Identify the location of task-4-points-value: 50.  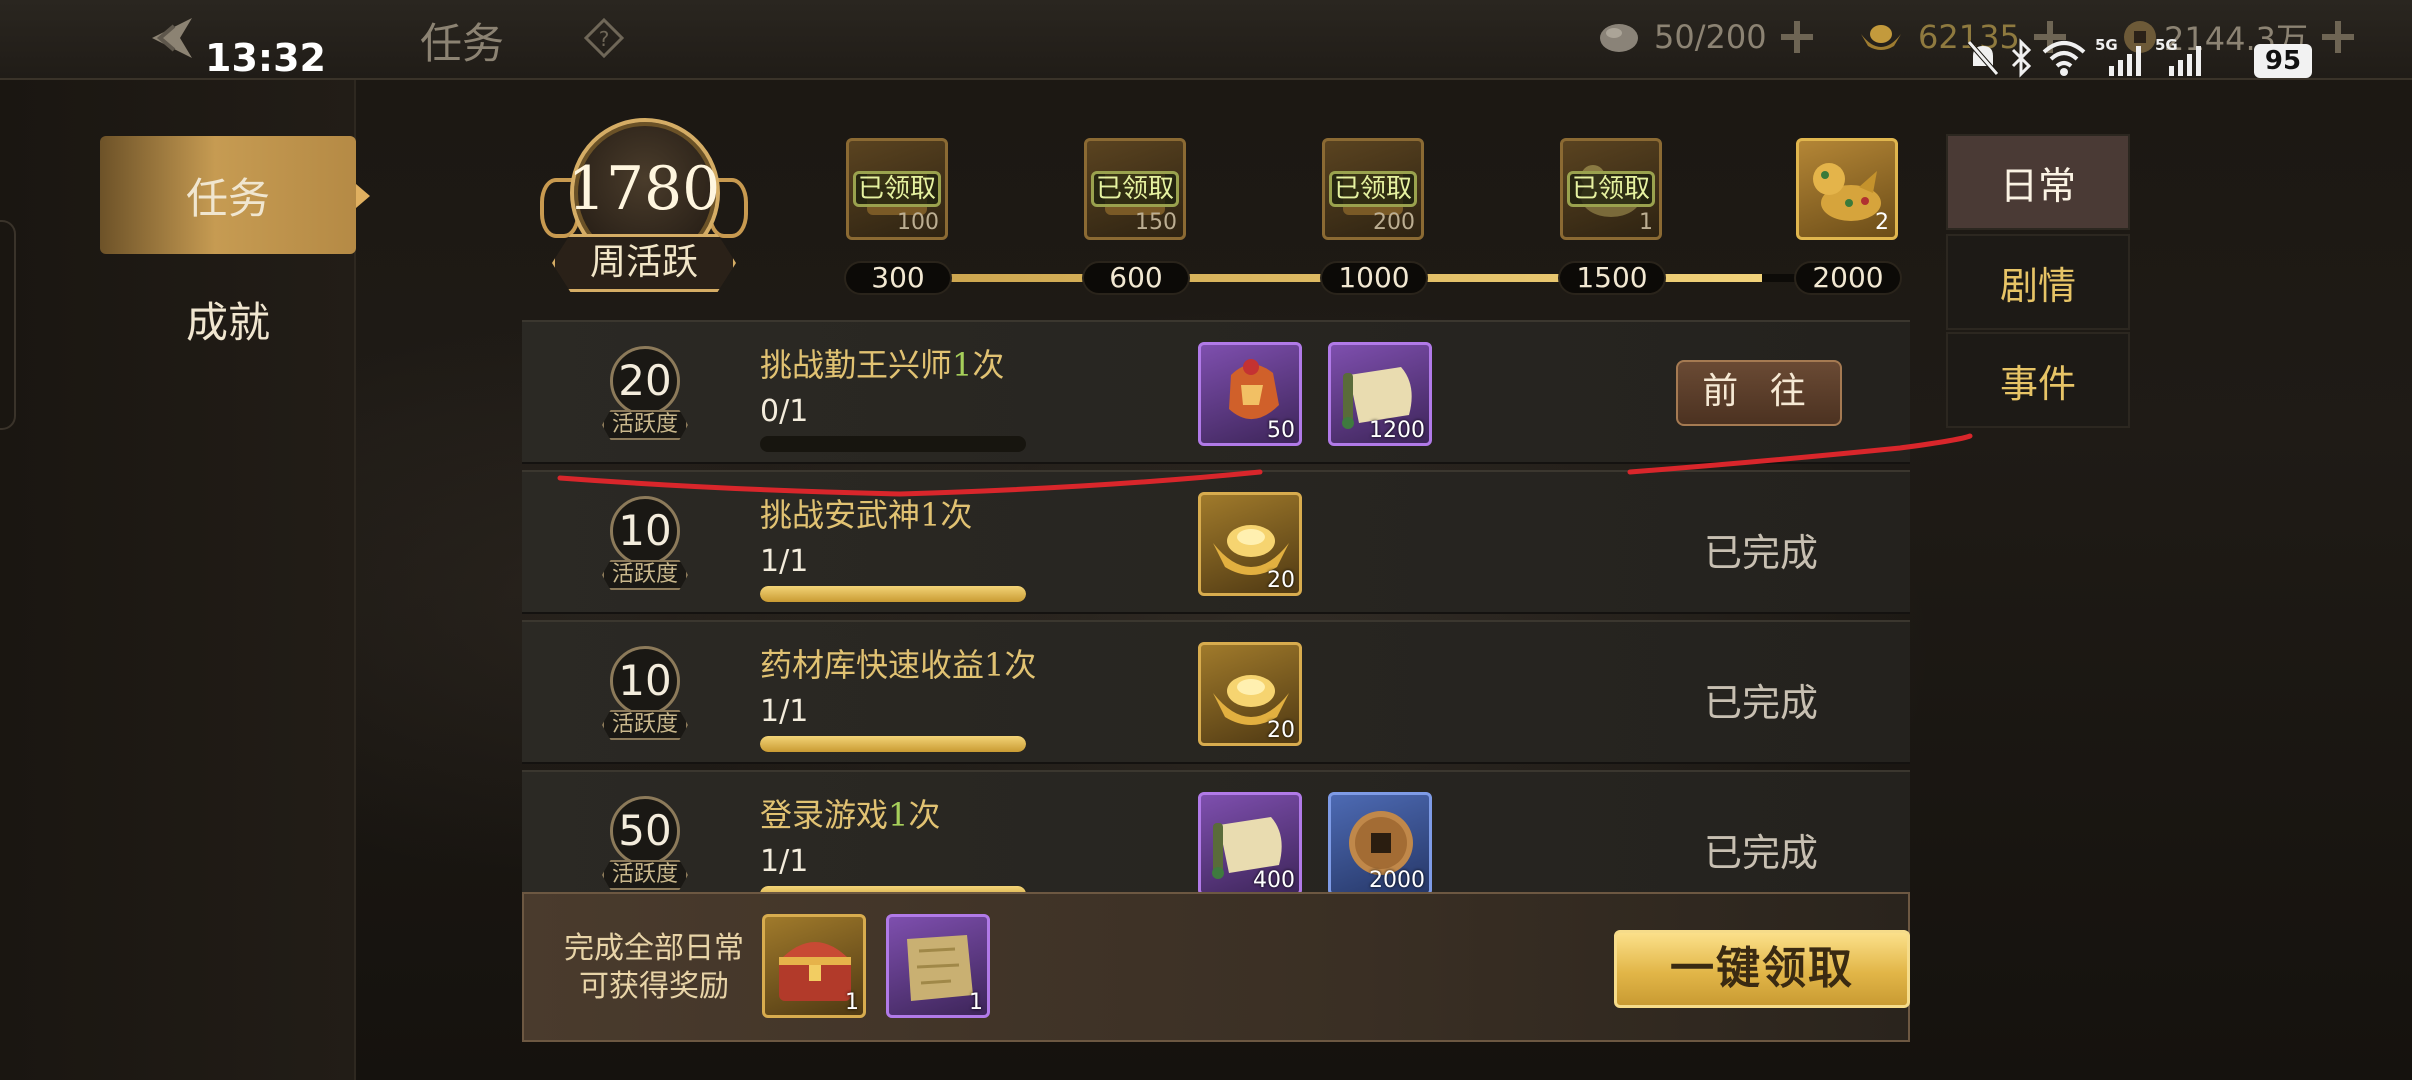
(645, 830).